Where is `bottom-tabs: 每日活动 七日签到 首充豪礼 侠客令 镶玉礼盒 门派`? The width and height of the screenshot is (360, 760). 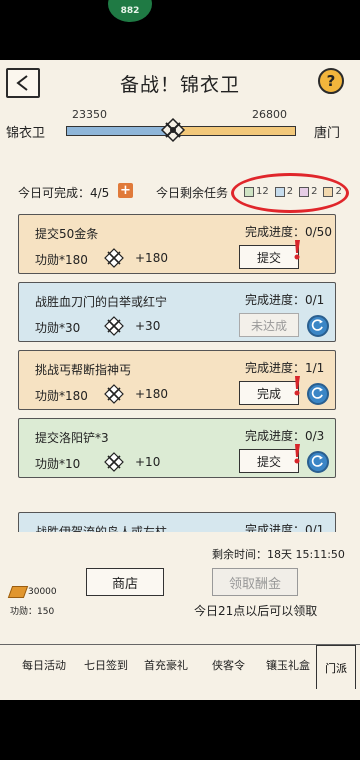
bottom-tabs: 每日活动 七日签到 首充豪礼 侠客令 镶玉礼盒 门派 is located at coordinates (180, 666).